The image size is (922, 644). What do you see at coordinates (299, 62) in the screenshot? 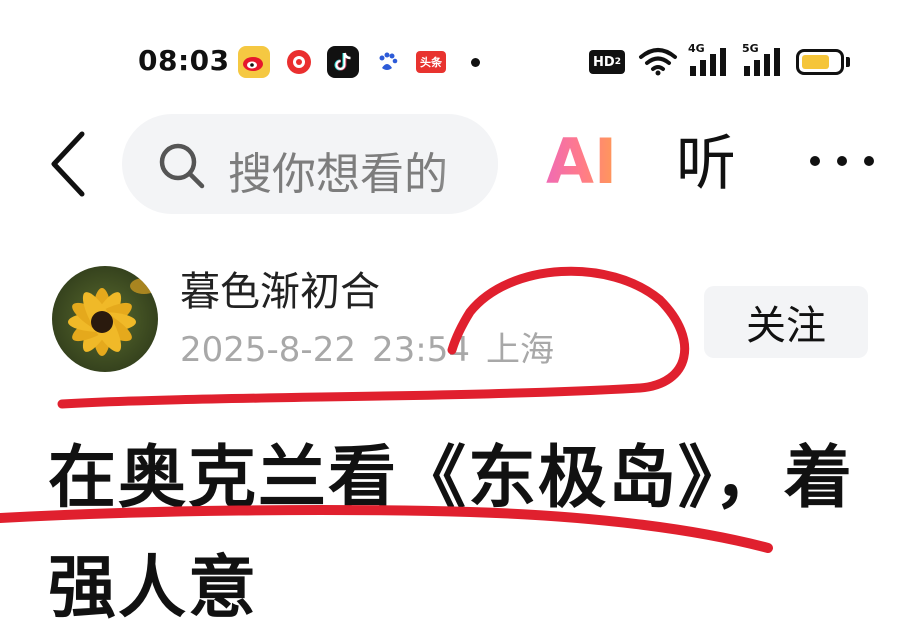
I see `xiaohongshu-icon` at bounding box center [299, 62].